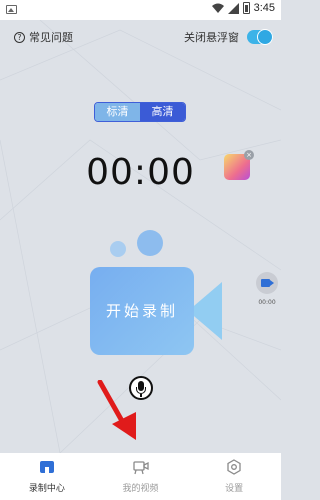 Image resolution: width=320 pixels, height=500 pixels. I want to click on status-bar-right: 3:45, so click(243, 8).